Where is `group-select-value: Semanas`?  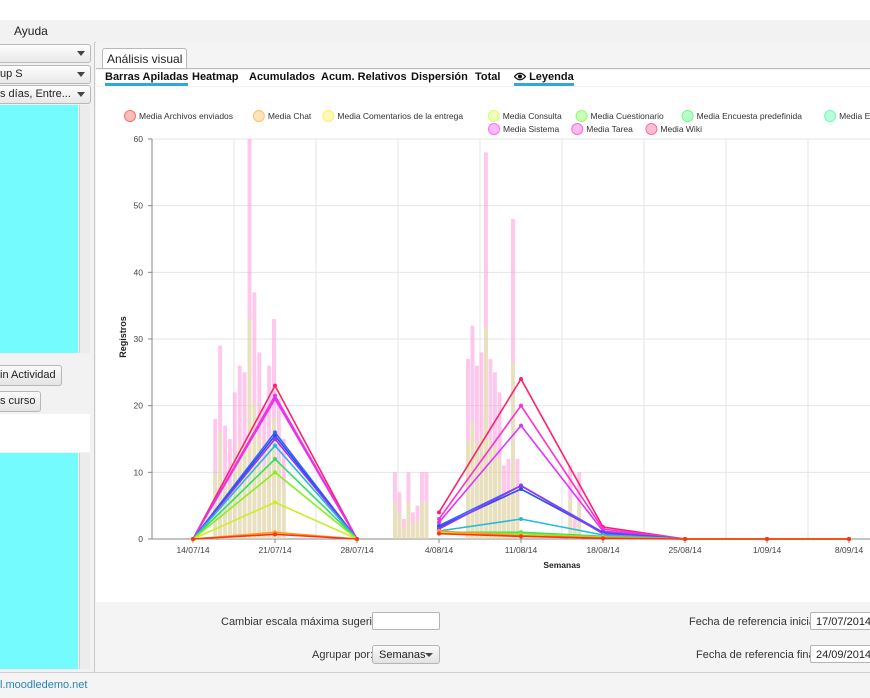
group-select-value: Semanas is located at coordinates (402, 655).